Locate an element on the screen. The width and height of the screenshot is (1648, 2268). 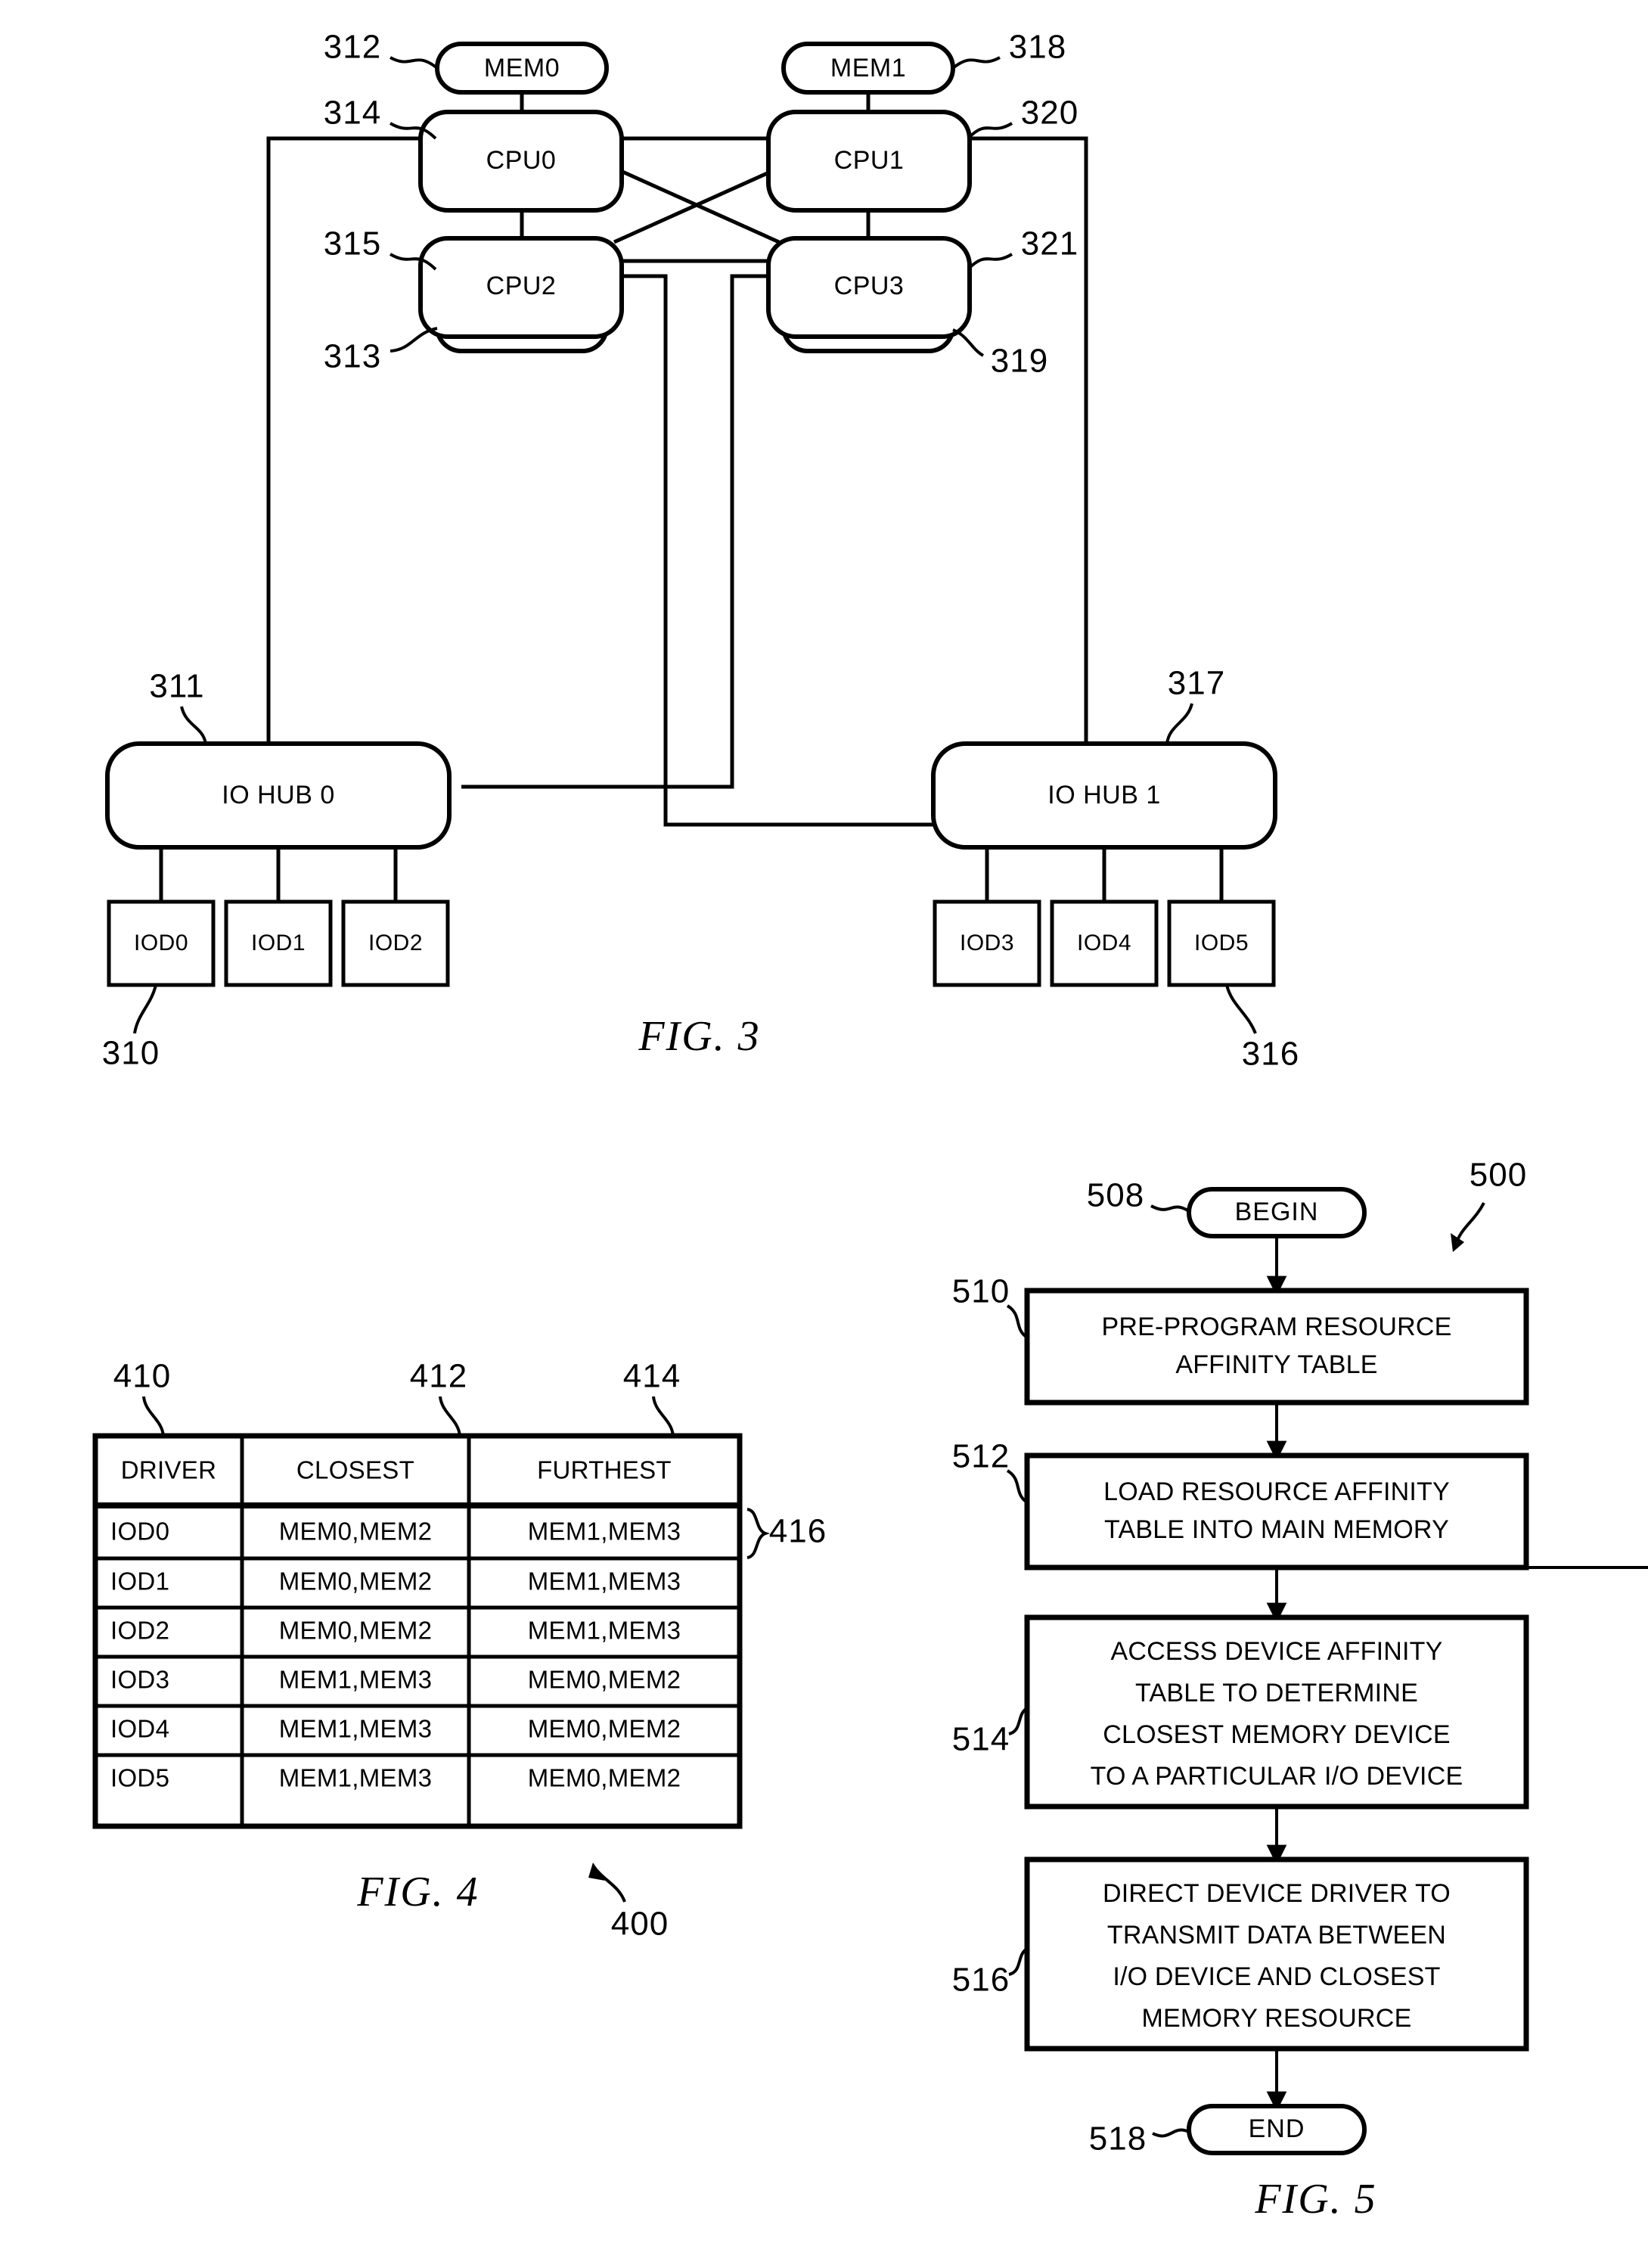
fig5-step-510: PRE-PROGRAM RESOURCE AFFINITY TABLE is located at coordinates (1276, 1347).